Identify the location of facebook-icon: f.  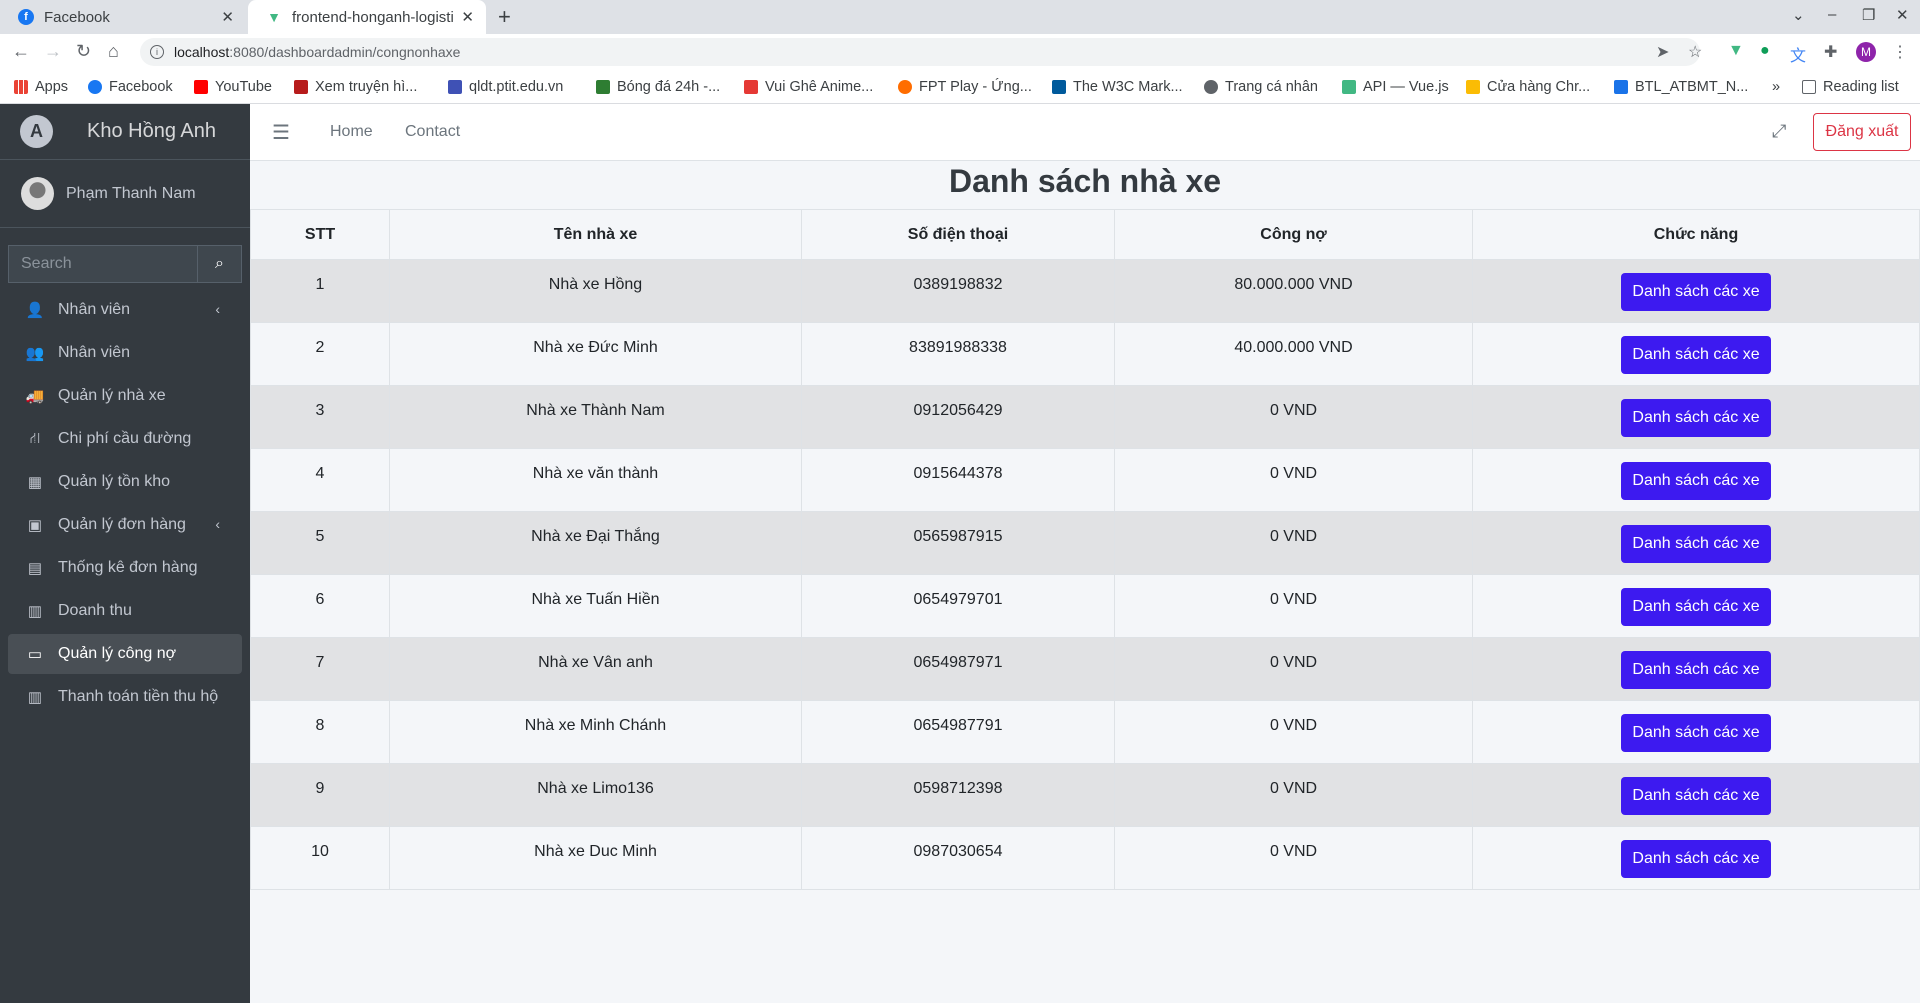
(26, 17).